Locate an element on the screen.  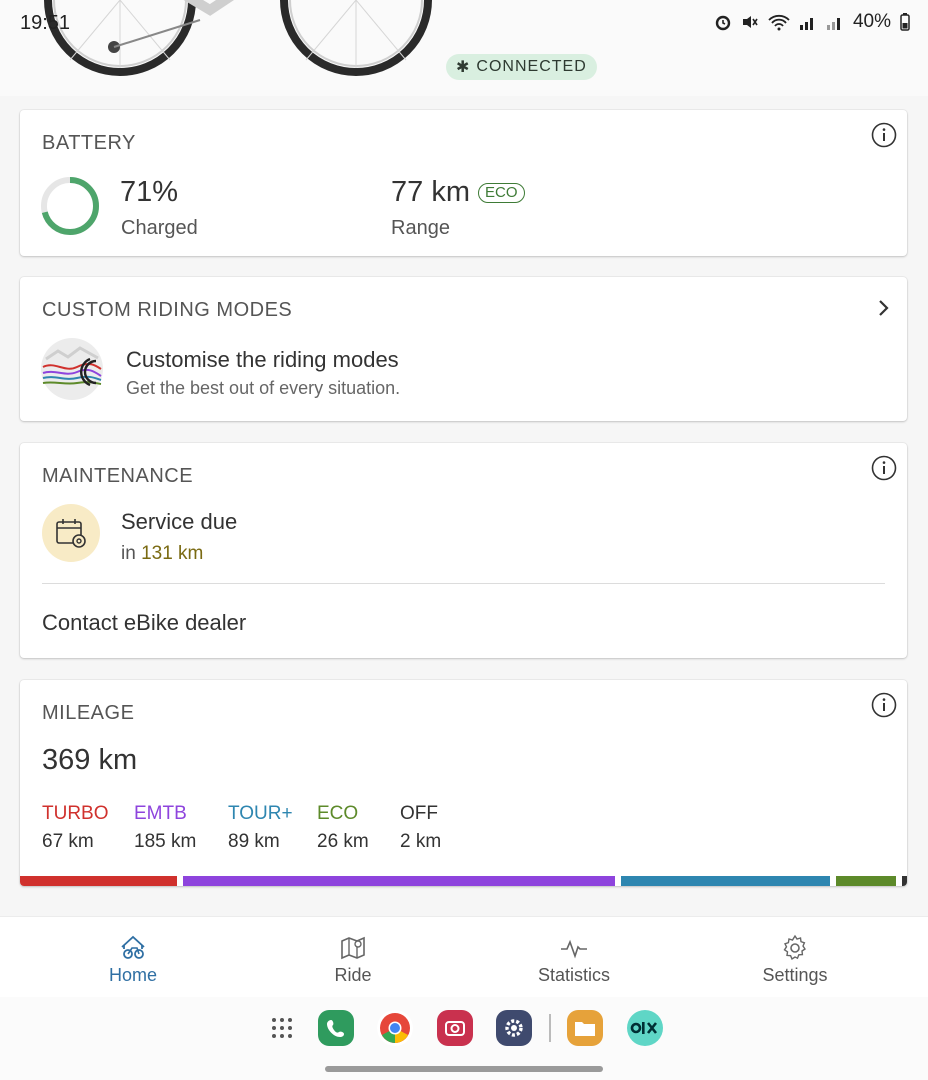
service-label: Service due is located at coordinates (179, 521).